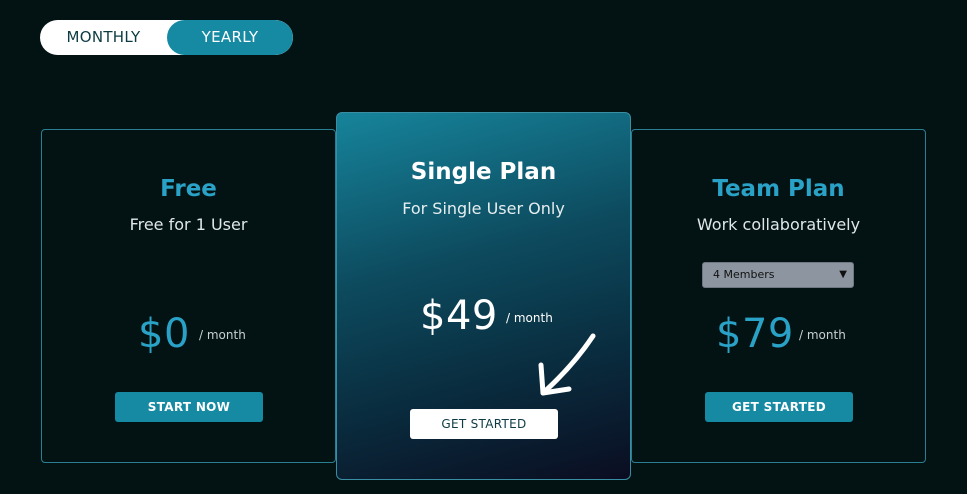 The height and width of the screenshot is (494, 967). Describe the element at coordinates (230, 37) in the screenshot. I see `yearly-toggle-option: YEARLY` at that location.